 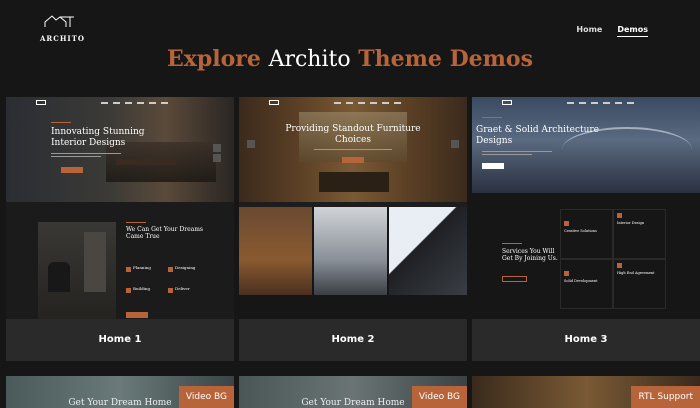 I want to click on feature-deliver: Deliver, so click(x=182, y=288).